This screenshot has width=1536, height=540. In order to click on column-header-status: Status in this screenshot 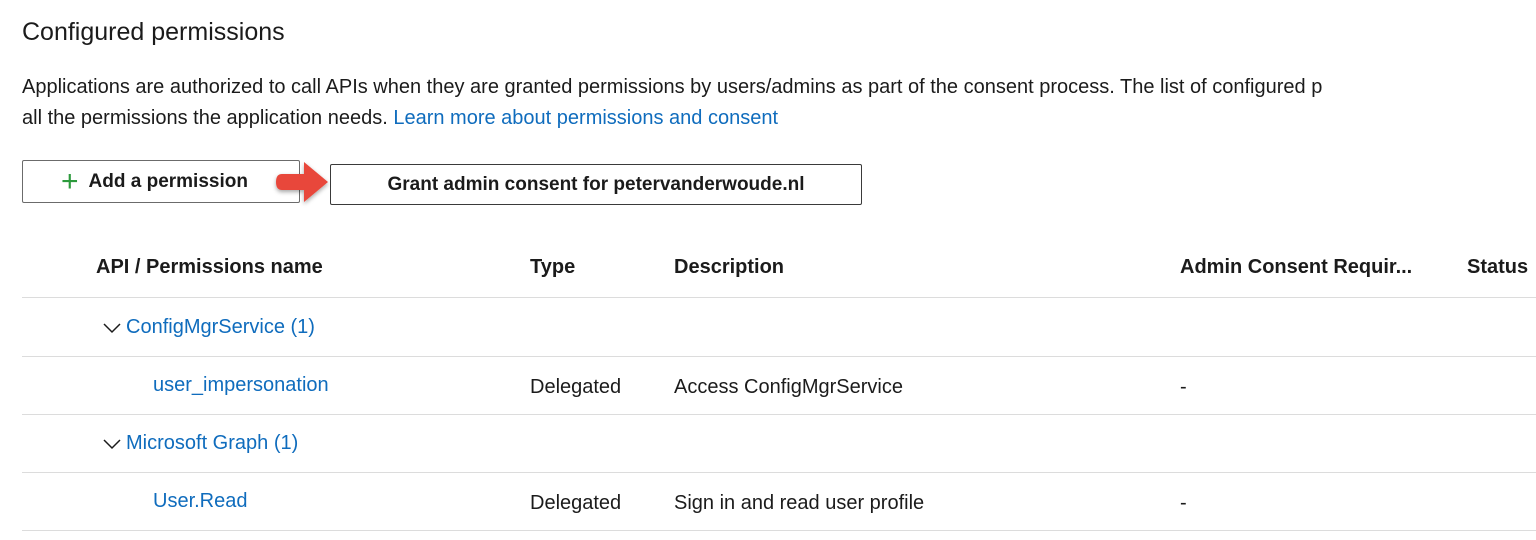, I will do `click(1497, 267)`.